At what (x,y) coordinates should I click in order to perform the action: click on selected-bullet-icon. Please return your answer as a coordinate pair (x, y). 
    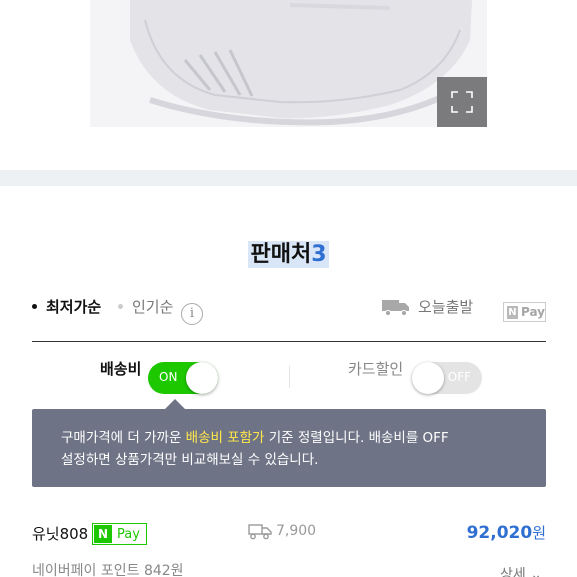
    Looking at the image, I should click on (34, 306).